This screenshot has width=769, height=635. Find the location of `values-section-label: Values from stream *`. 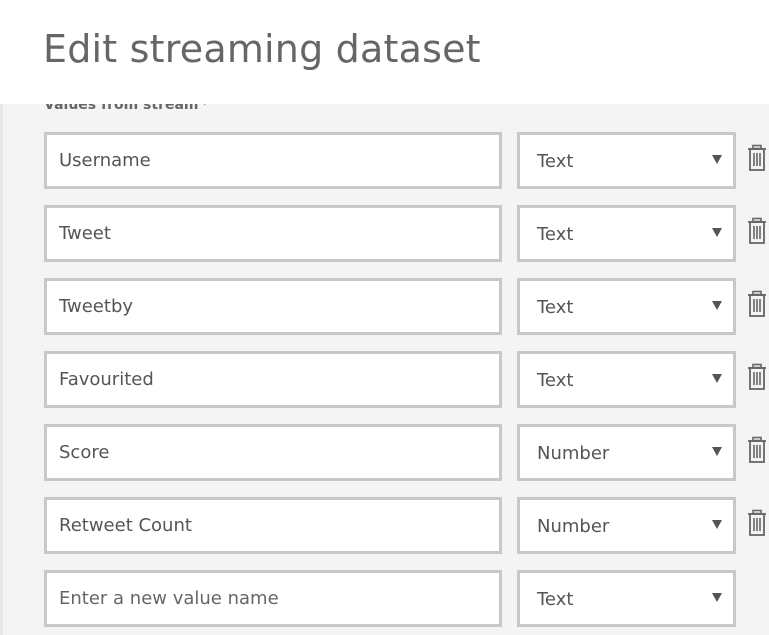

values-section-label: Values from stream * is located at coordinates (126, 108).